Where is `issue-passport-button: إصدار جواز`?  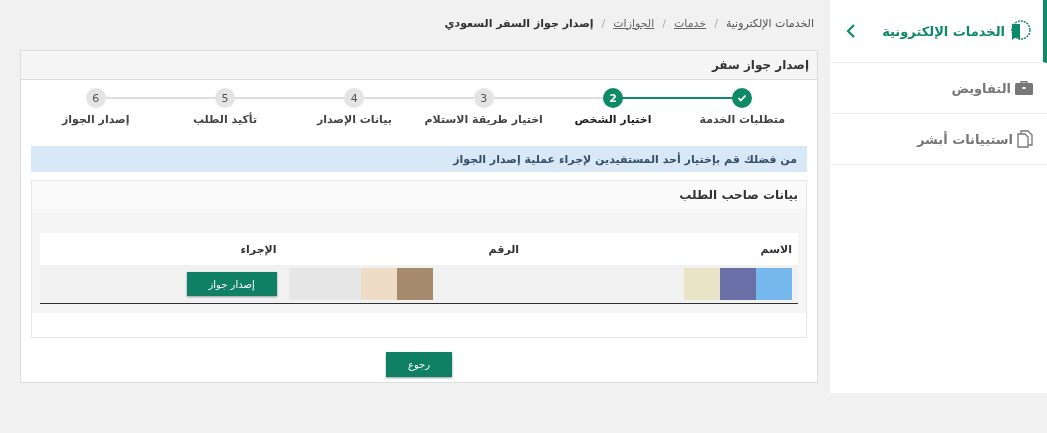 issue-passport-button: إصدار جواز is located at coordinates (231, 284).